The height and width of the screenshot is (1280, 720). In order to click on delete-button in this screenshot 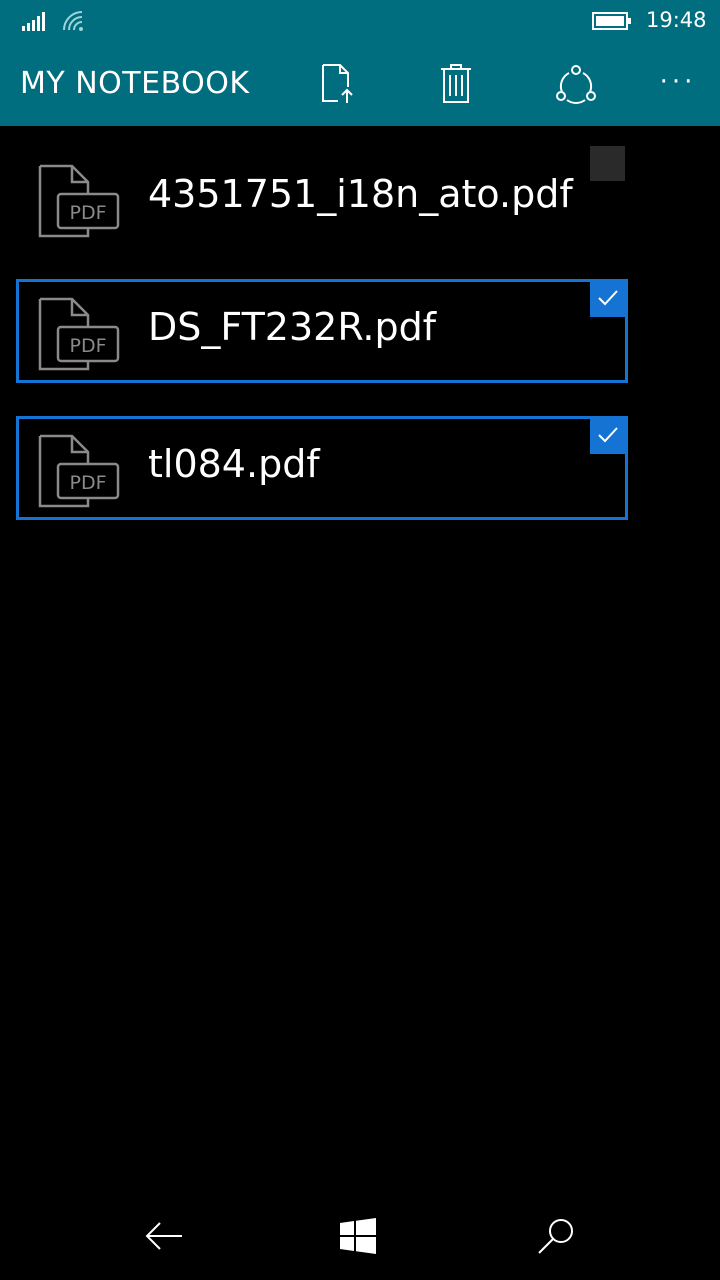, I will do `click(456, 86)`.